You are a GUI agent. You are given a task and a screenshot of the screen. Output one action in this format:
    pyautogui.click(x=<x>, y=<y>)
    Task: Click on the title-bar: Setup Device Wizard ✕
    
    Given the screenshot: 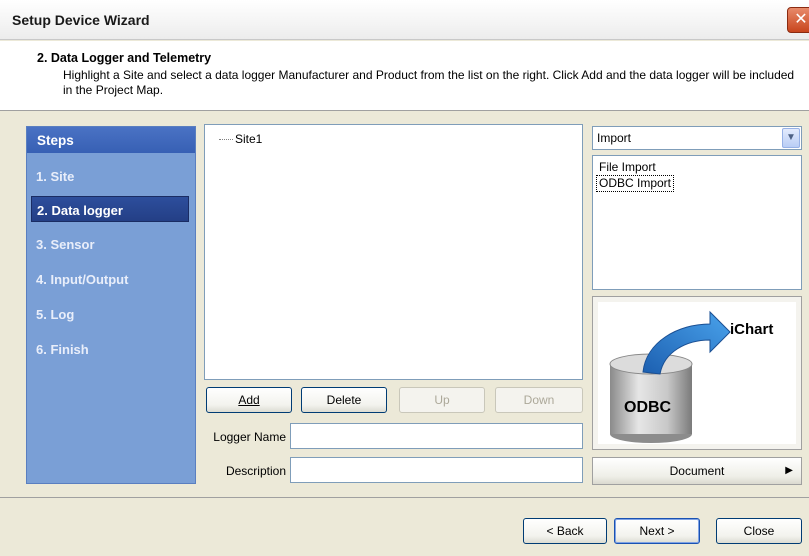 What is the action you would take?
    pyautogui.click(x=404, y=20)
    